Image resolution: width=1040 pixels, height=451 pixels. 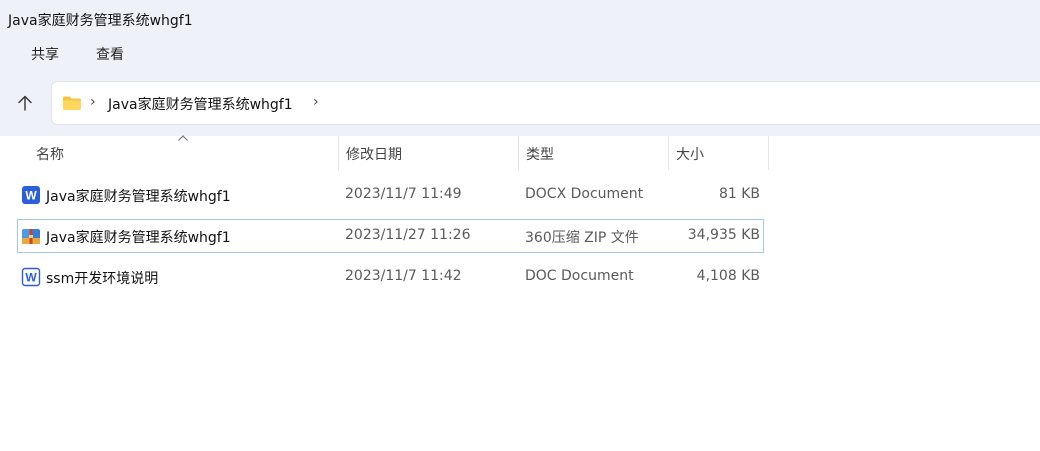 What do you see at coordinates (72, 103) in the screenshot?
I see `folder-icon` at bounding box center [72, 103].